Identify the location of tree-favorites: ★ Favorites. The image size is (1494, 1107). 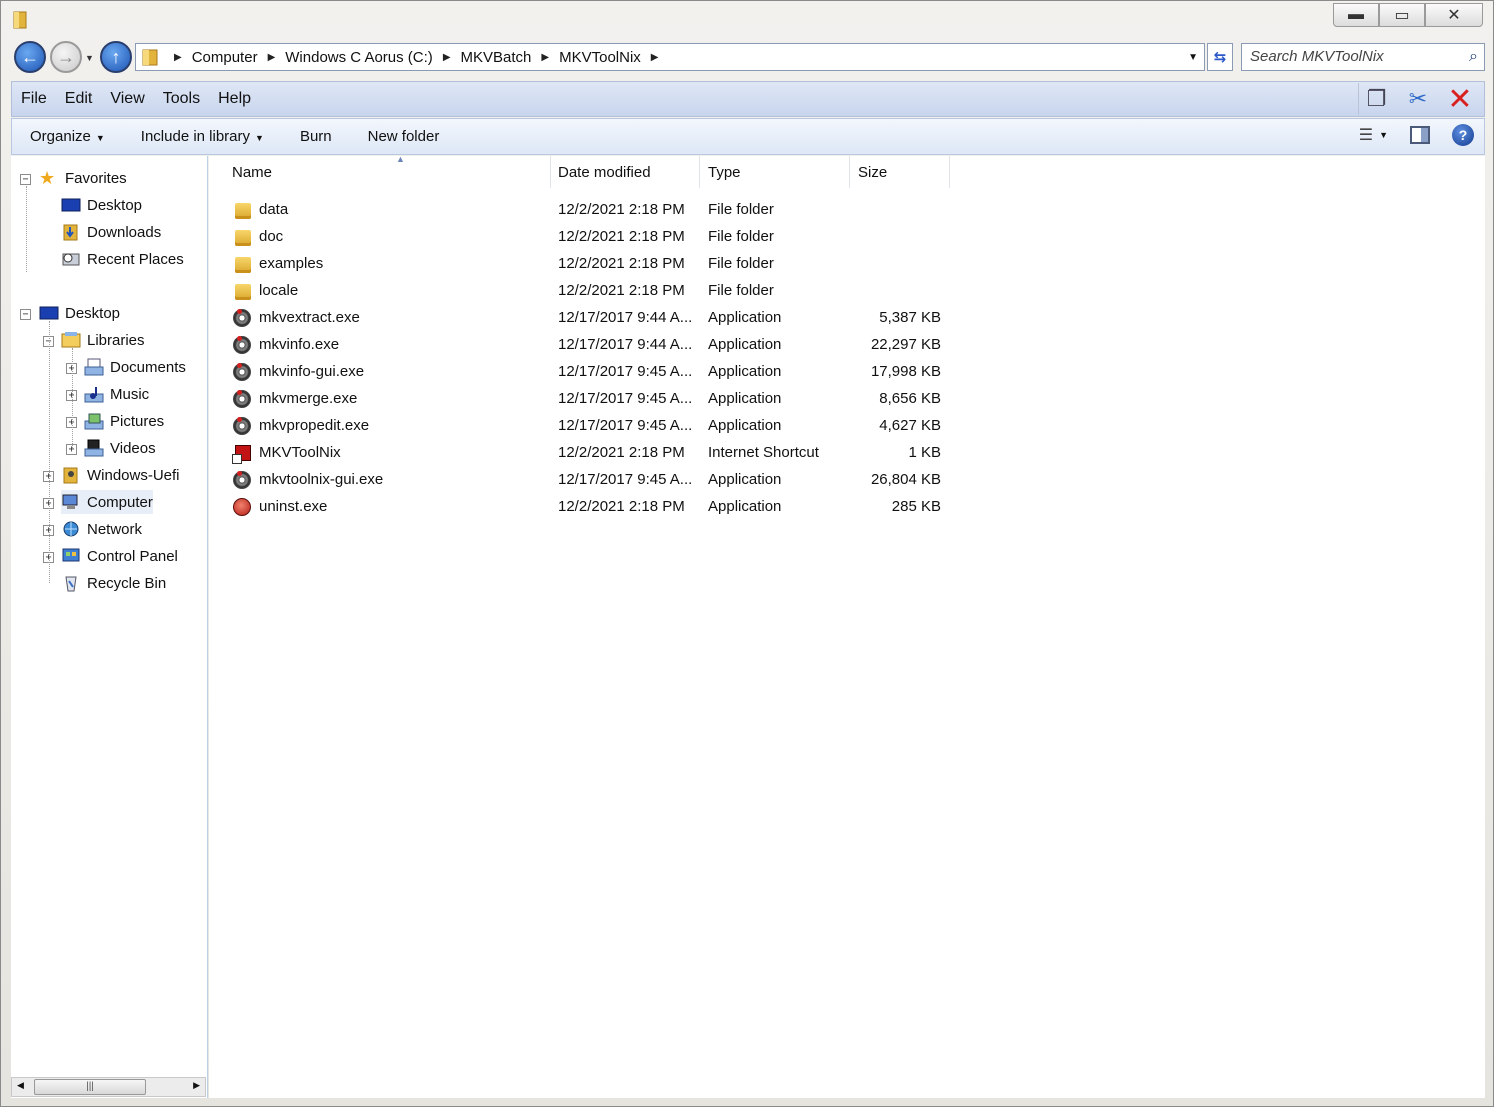
(83, 178).